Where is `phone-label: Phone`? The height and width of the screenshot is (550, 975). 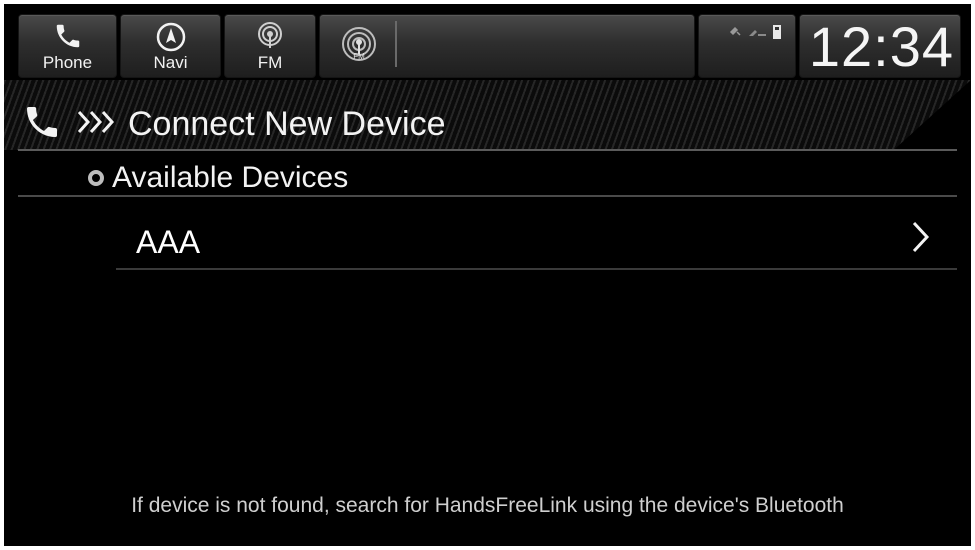
phone-label: Phone is located at coordinates (67, 62).